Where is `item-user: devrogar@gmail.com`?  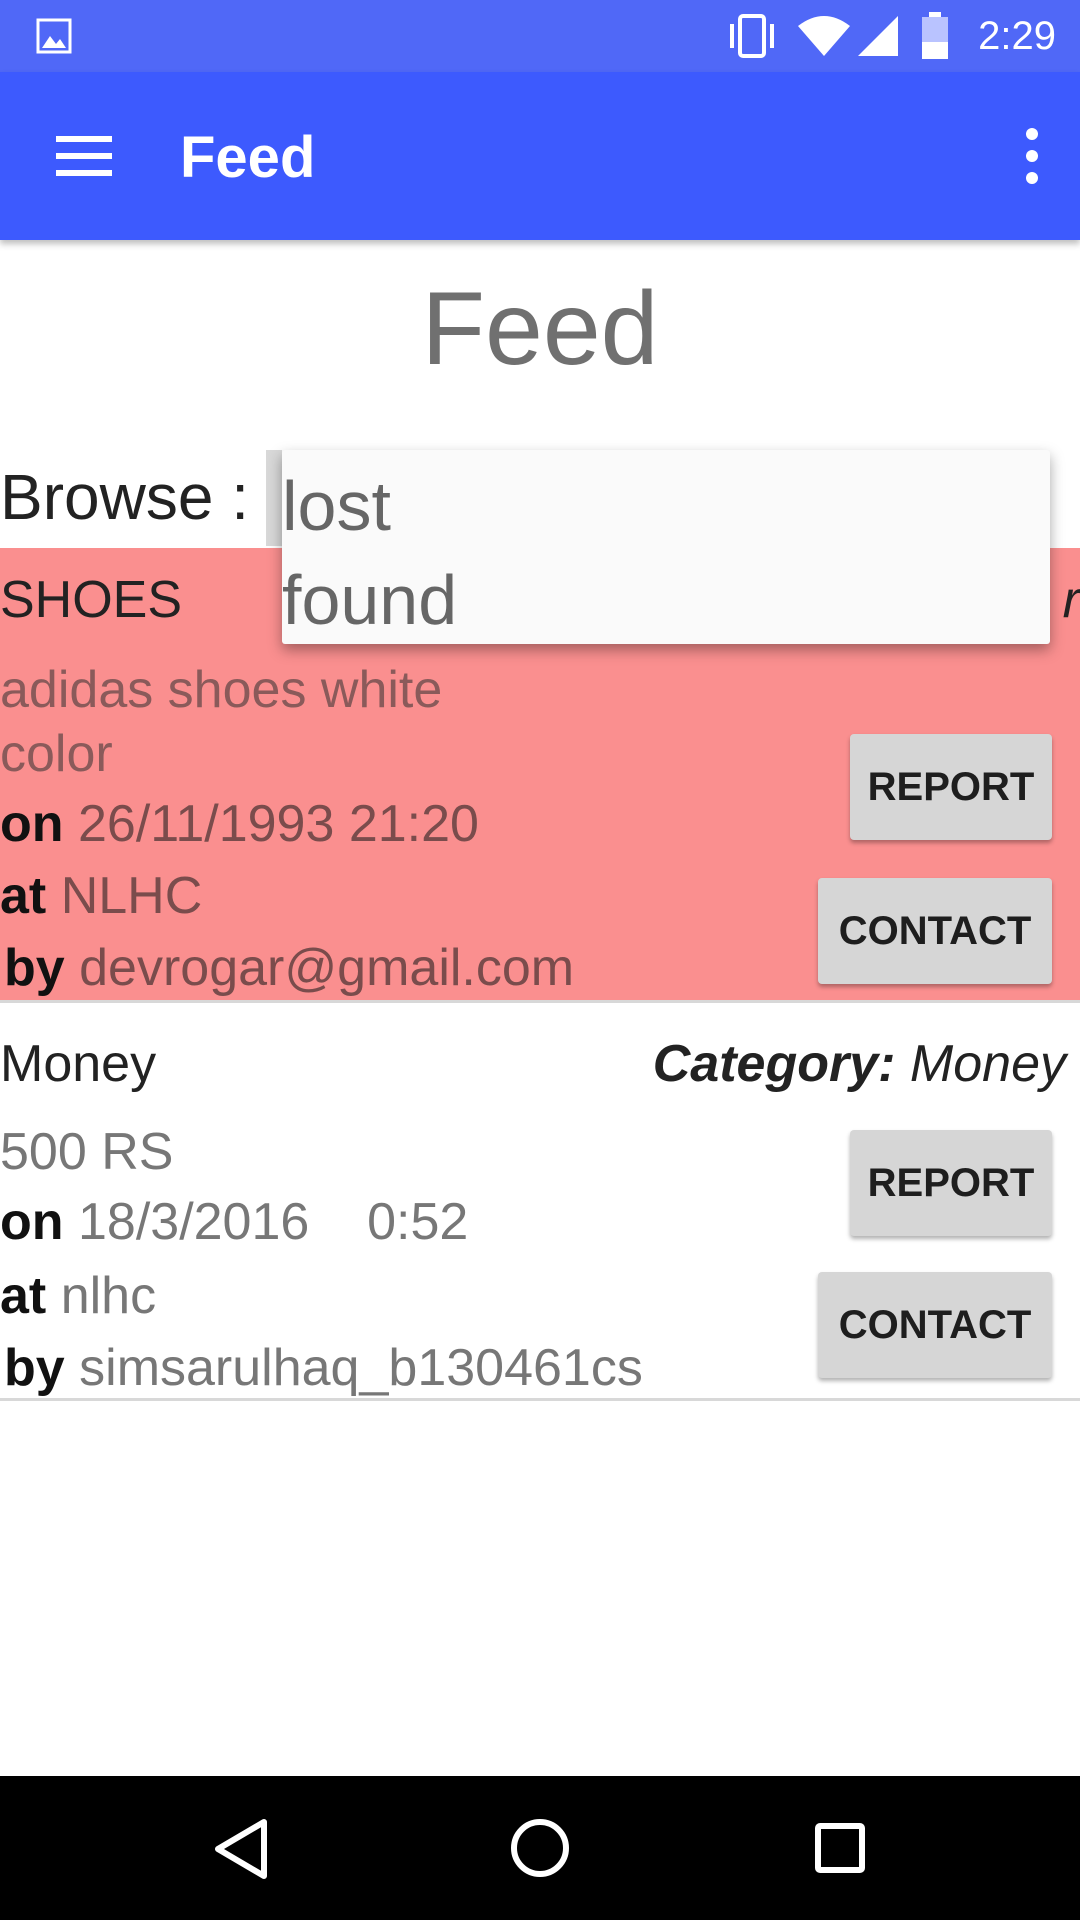 item-user: devrogar@gmail.com is located at coordinates (327, 968).